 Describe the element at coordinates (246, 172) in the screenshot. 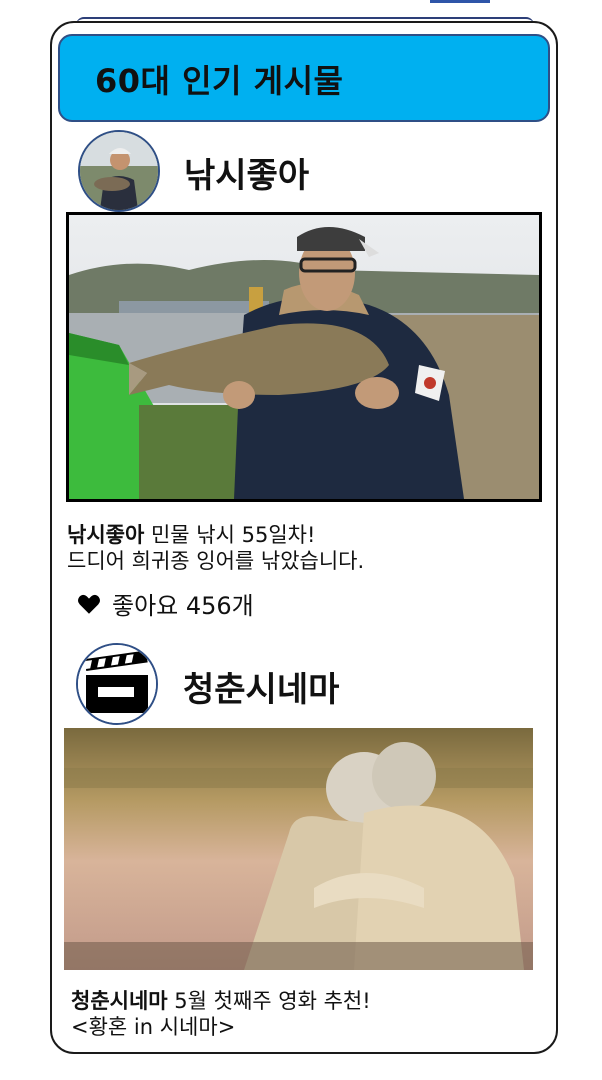

I see `post-username: 낚시좋아` at that location.